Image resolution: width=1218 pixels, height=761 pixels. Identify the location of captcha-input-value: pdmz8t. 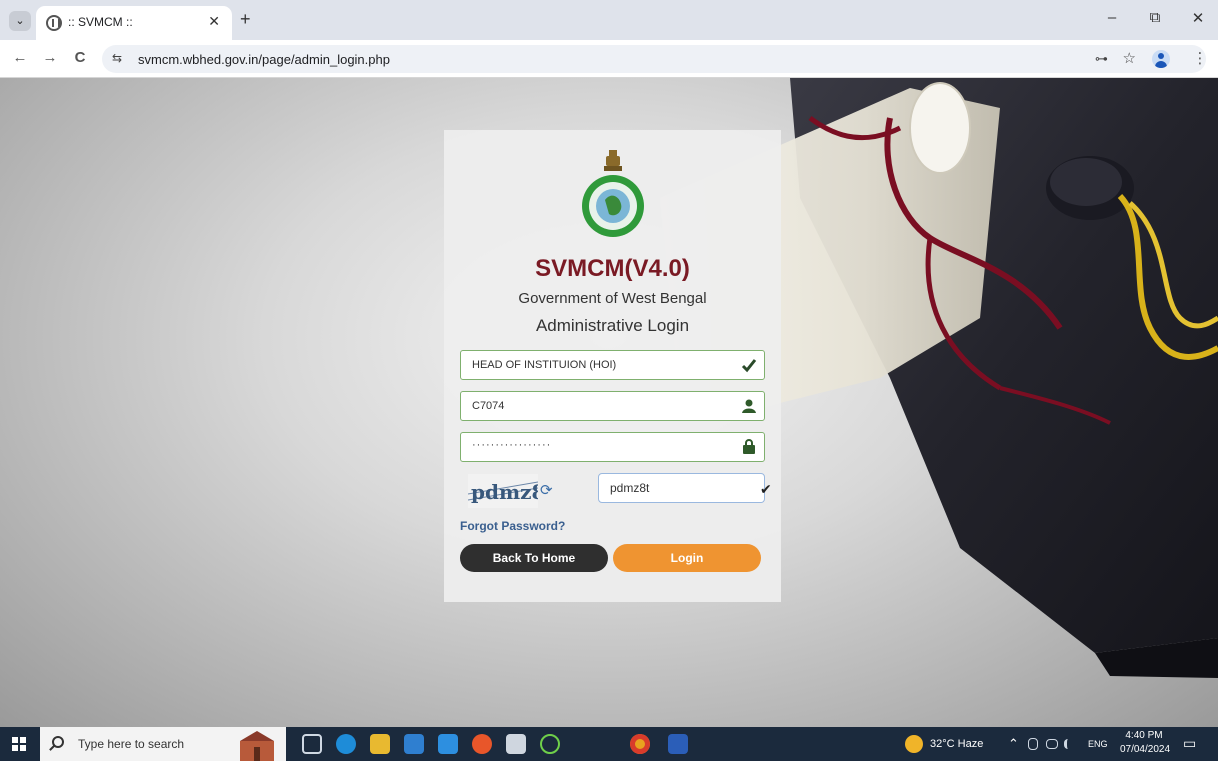
(630, 488).